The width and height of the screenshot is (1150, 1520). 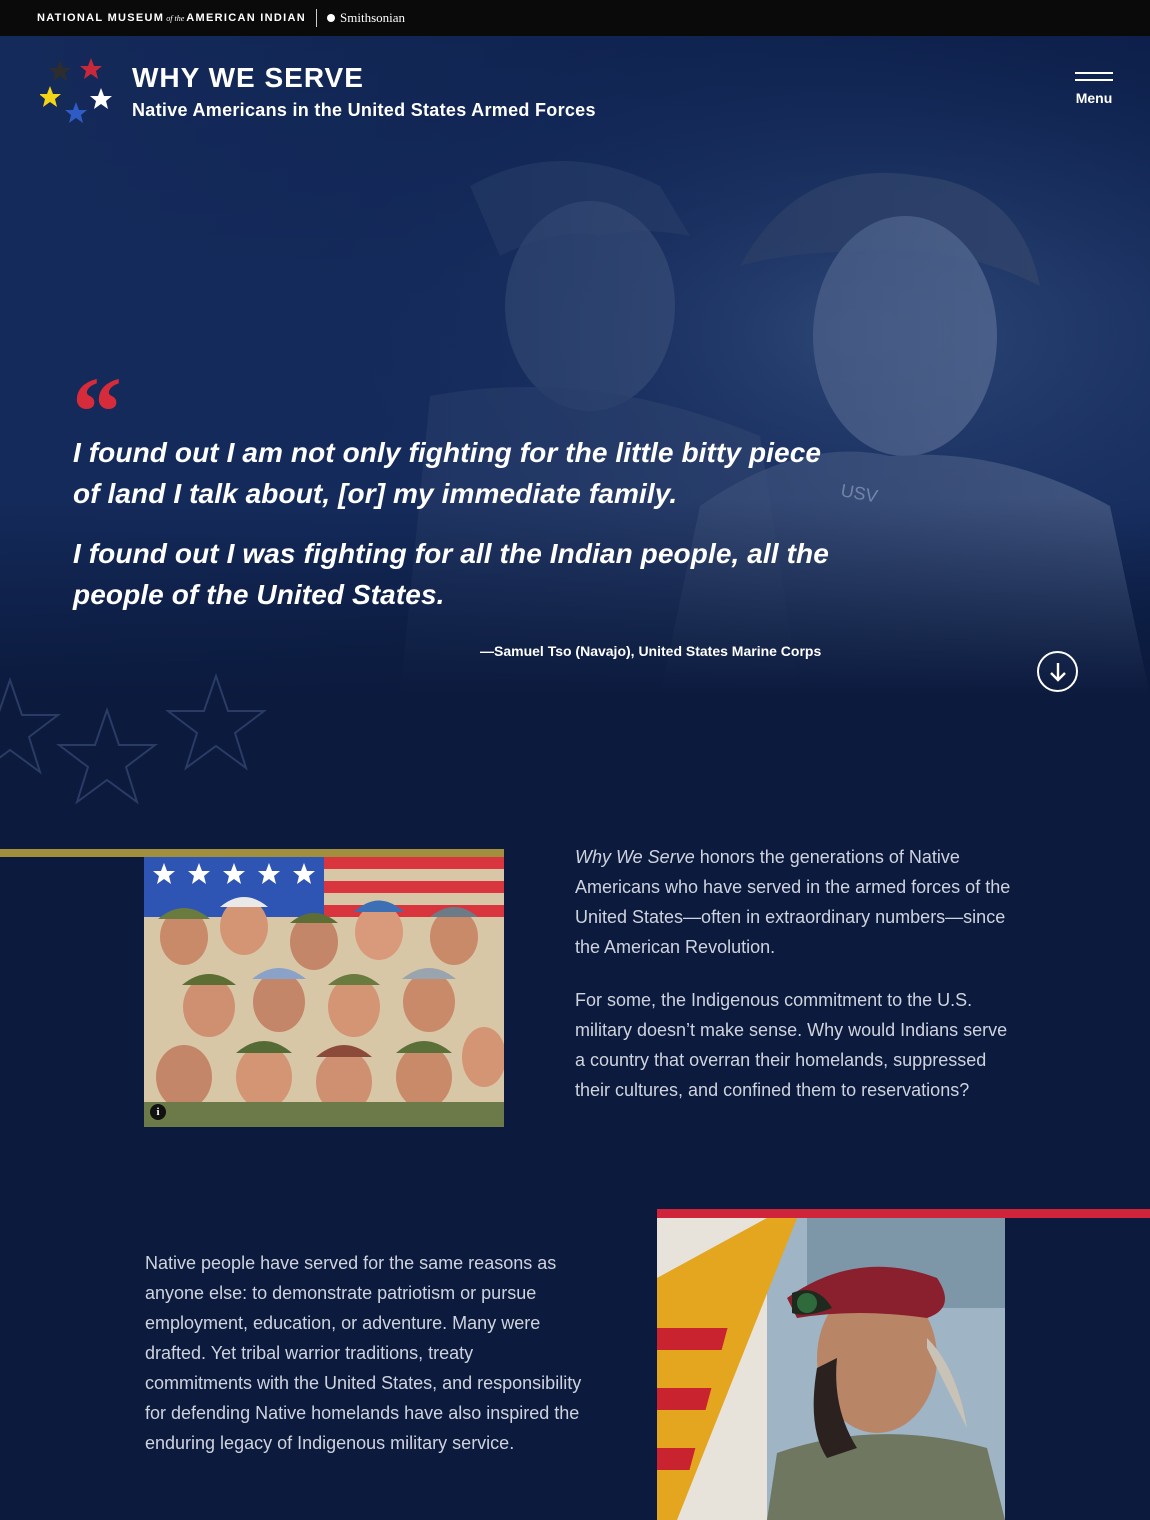 I want to click on portrait-illustration, so click(x=831, y=1369).